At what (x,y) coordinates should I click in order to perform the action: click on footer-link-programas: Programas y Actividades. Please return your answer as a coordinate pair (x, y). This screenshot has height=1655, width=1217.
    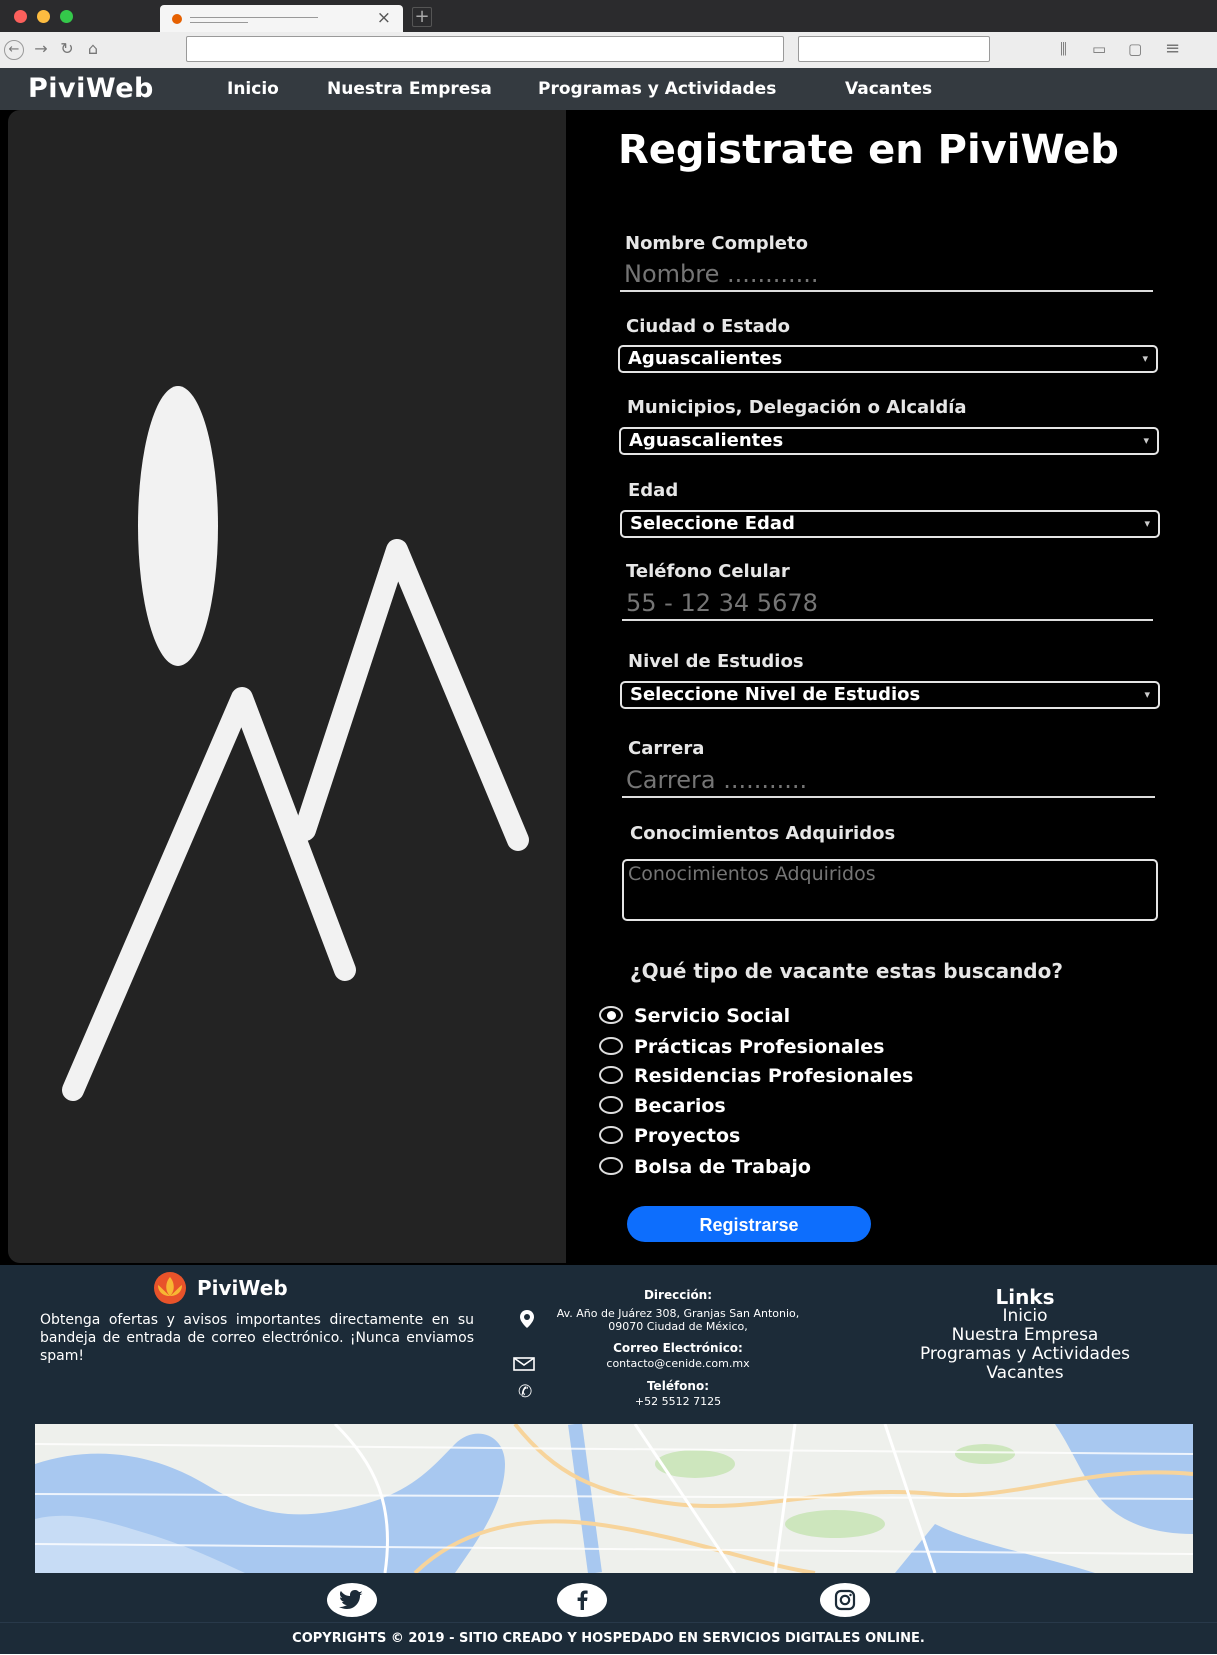
    Looking at the image, I should click on (1025, 1354).